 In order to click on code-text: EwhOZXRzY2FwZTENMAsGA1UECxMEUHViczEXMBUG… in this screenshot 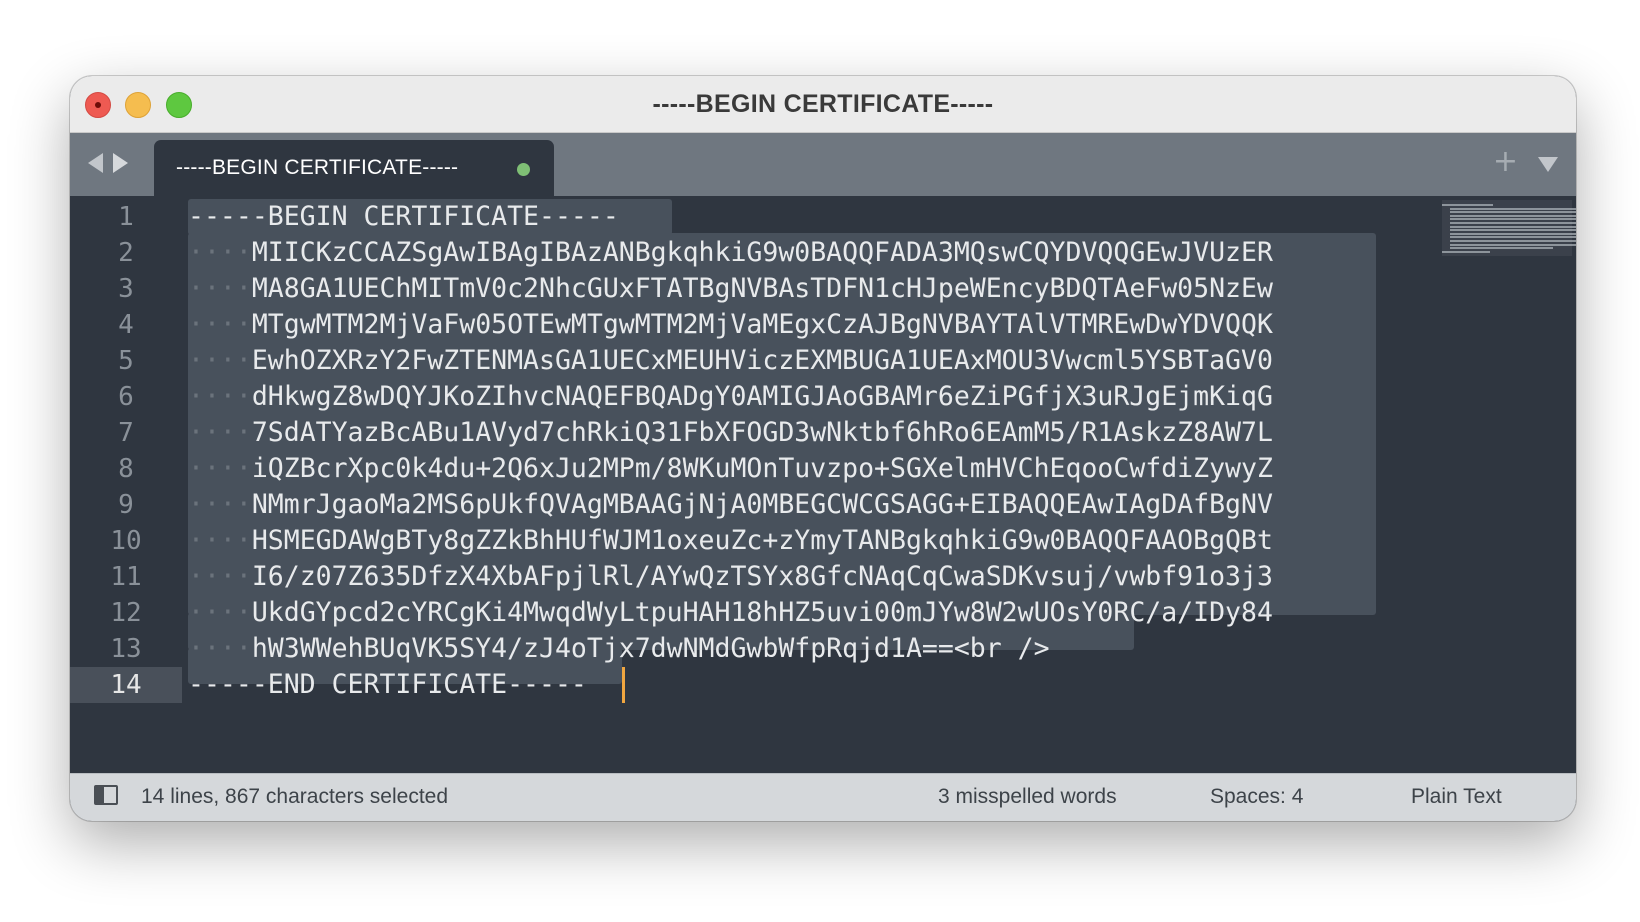, I will do `click(762, 360)`.